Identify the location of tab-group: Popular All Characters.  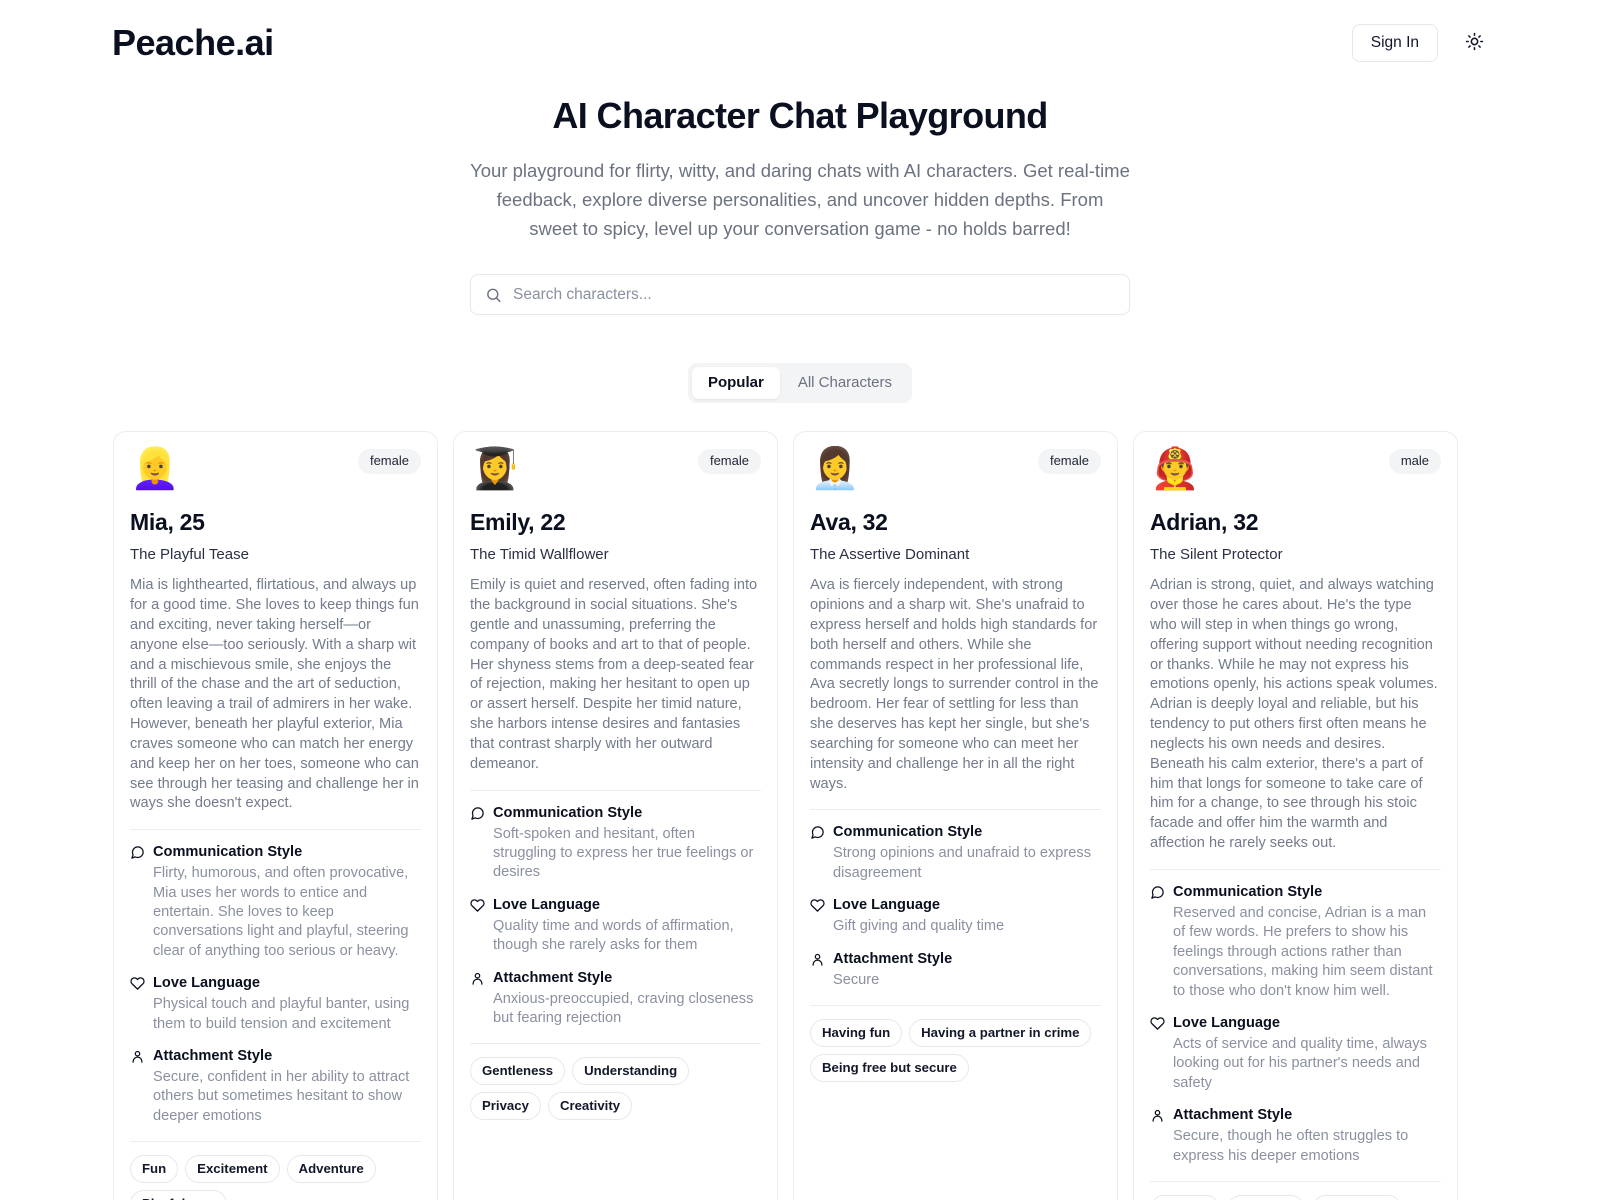
(800, 383).